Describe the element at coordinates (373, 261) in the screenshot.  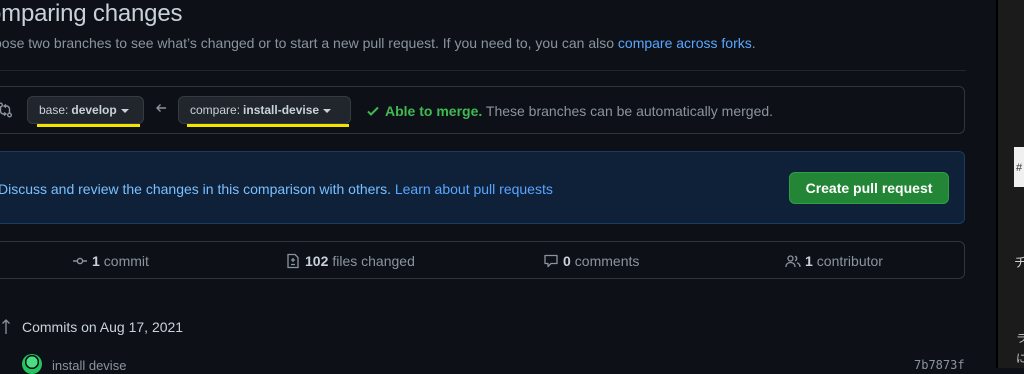
I see `files-label: files changed` at that location.